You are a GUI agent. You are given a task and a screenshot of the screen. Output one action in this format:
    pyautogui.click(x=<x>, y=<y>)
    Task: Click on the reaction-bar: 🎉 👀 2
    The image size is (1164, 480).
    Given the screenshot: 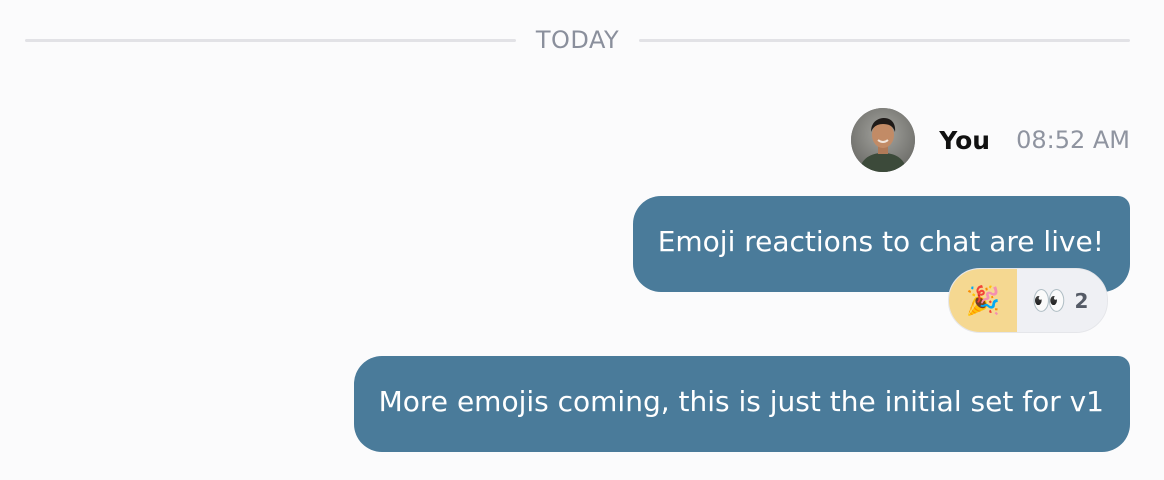 What is the action you would take?
    pyautogui.click(x=1028, y=300)
    